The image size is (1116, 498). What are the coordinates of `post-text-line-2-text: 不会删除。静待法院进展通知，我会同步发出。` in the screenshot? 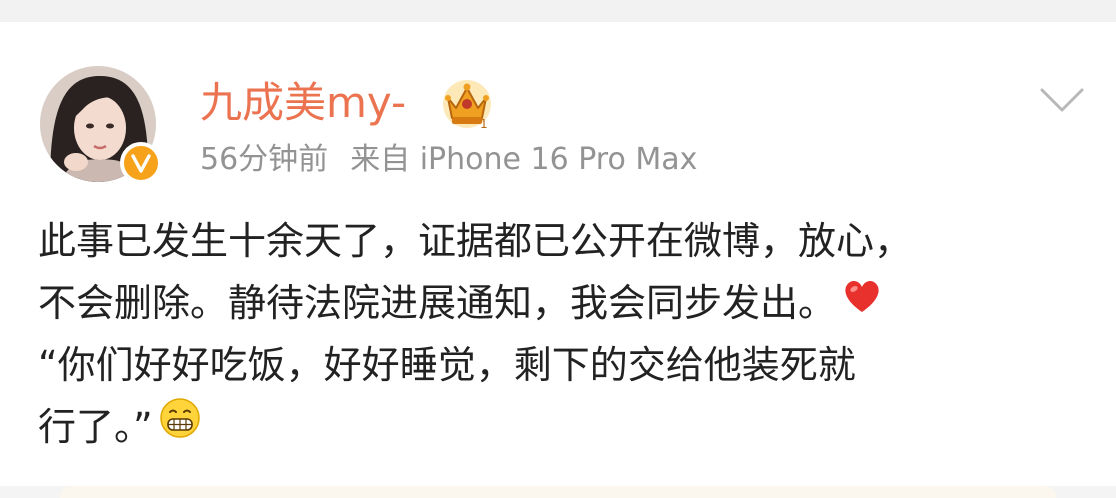 It's located at (437, 303).